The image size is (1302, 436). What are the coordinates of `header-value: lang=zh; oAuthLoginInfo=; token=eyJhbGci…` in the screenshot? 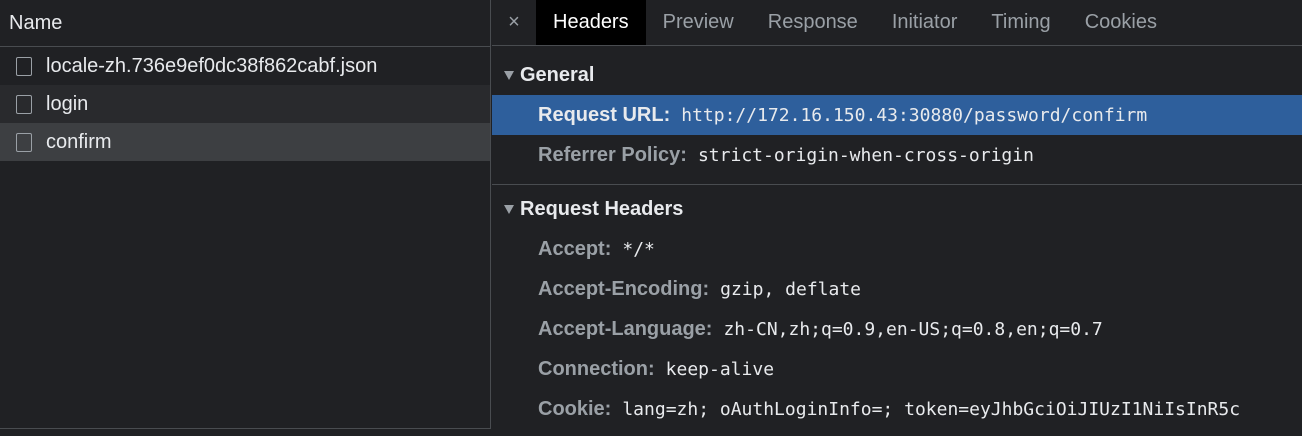 It's located at (931, 409).